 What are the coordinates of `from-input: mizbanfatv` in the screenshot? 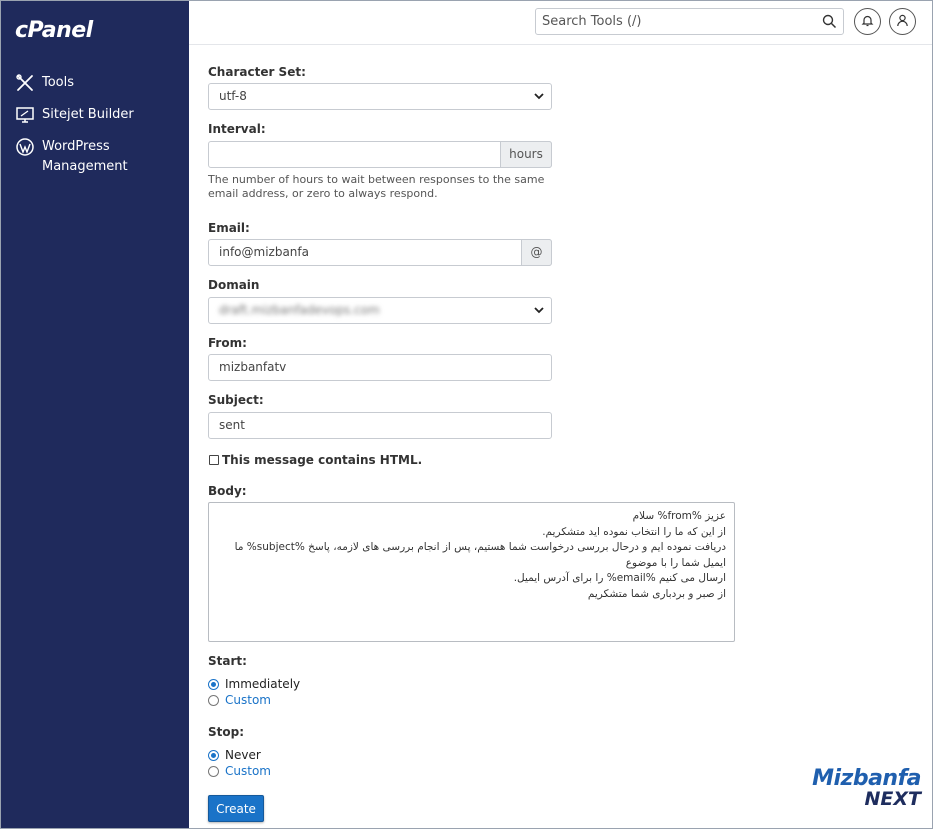 It's located at (380, 367).